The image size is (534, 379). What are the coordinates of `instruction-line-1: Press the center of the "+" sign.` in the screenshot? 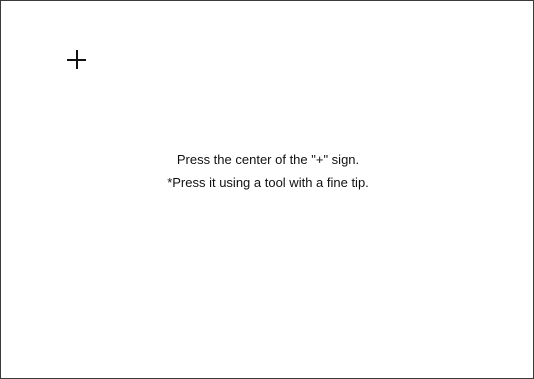 It's located at (268, 159).